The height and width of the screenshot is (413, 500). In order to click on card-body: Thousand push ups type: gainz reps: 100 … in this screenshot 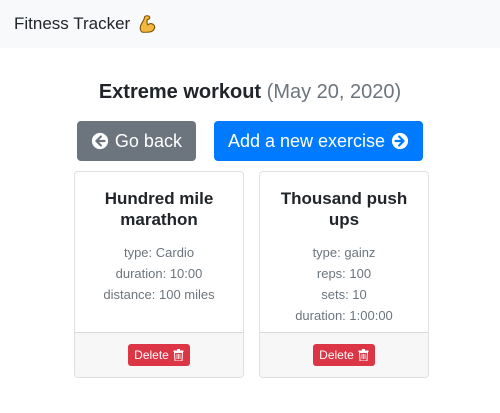, I will do `click(344, 252)`.